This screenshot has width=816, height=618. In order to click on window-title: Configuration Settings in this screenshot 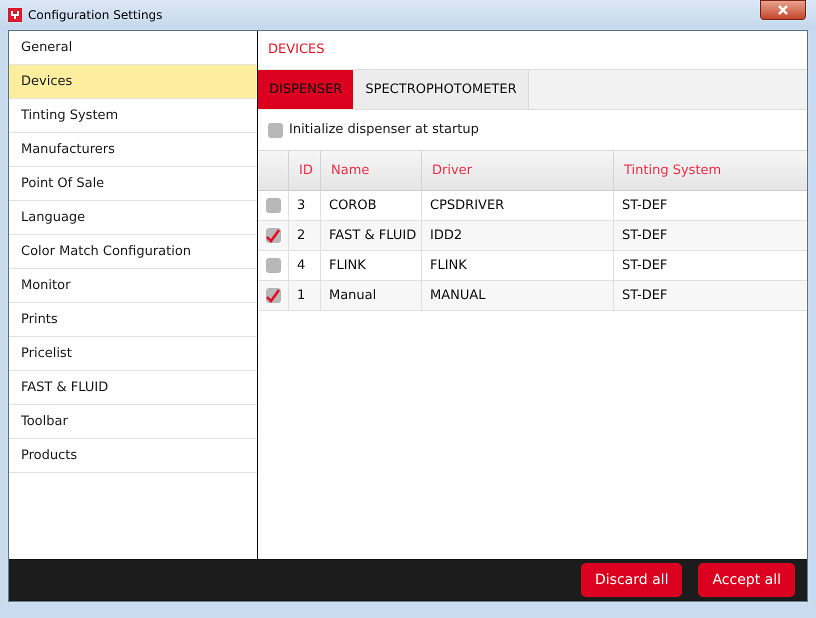, I will do `click(95, 15)`.